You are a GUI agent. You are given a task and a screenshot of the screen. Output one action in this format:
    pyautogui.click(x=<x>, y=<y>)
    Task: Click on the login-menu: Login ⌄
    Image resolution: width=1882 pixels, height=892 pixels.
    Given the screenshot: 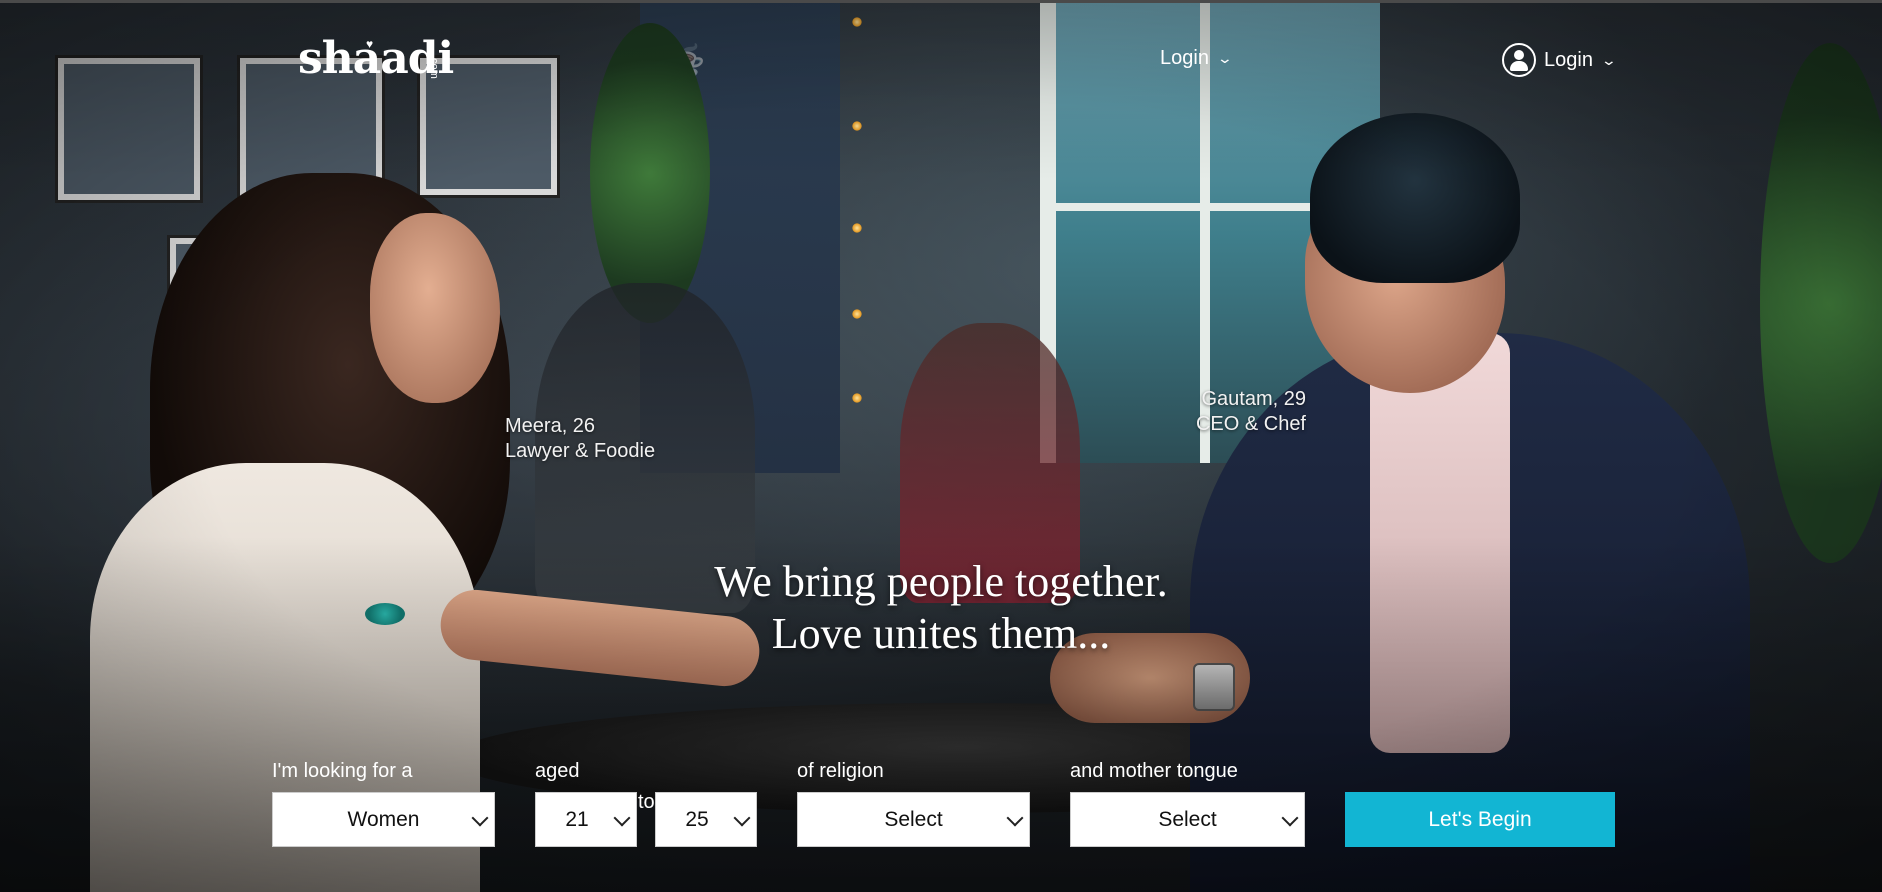 What is the action you would take?
    pyautogui.click(x=1197, y=58)
    